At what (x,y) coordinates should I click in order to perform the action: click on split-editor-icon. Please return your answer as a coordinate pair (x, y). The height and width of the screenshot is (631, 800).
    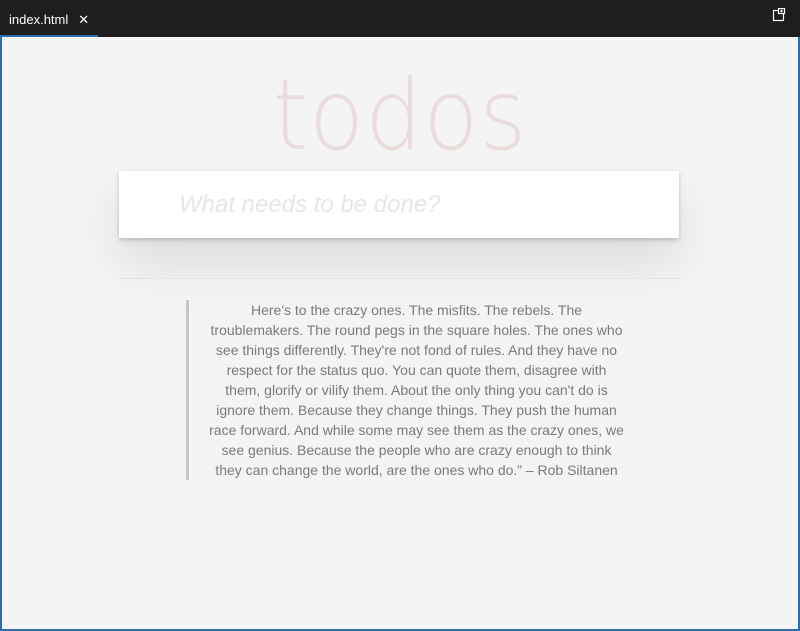
    Looking at the image, I should click on (779, 15).